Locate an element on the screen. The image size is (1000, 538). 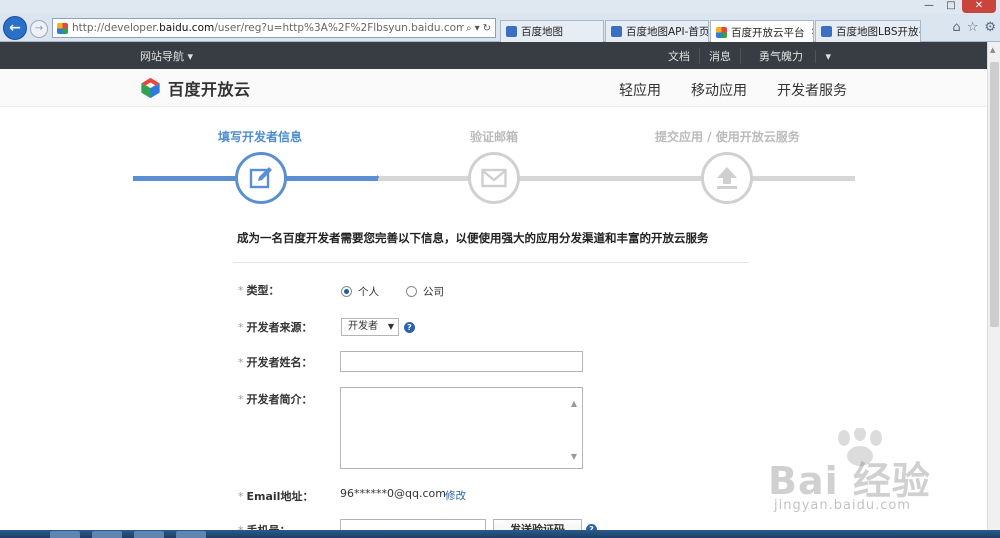
bio-textarea: ▲ ▼ is located at coordinates (461, 428).